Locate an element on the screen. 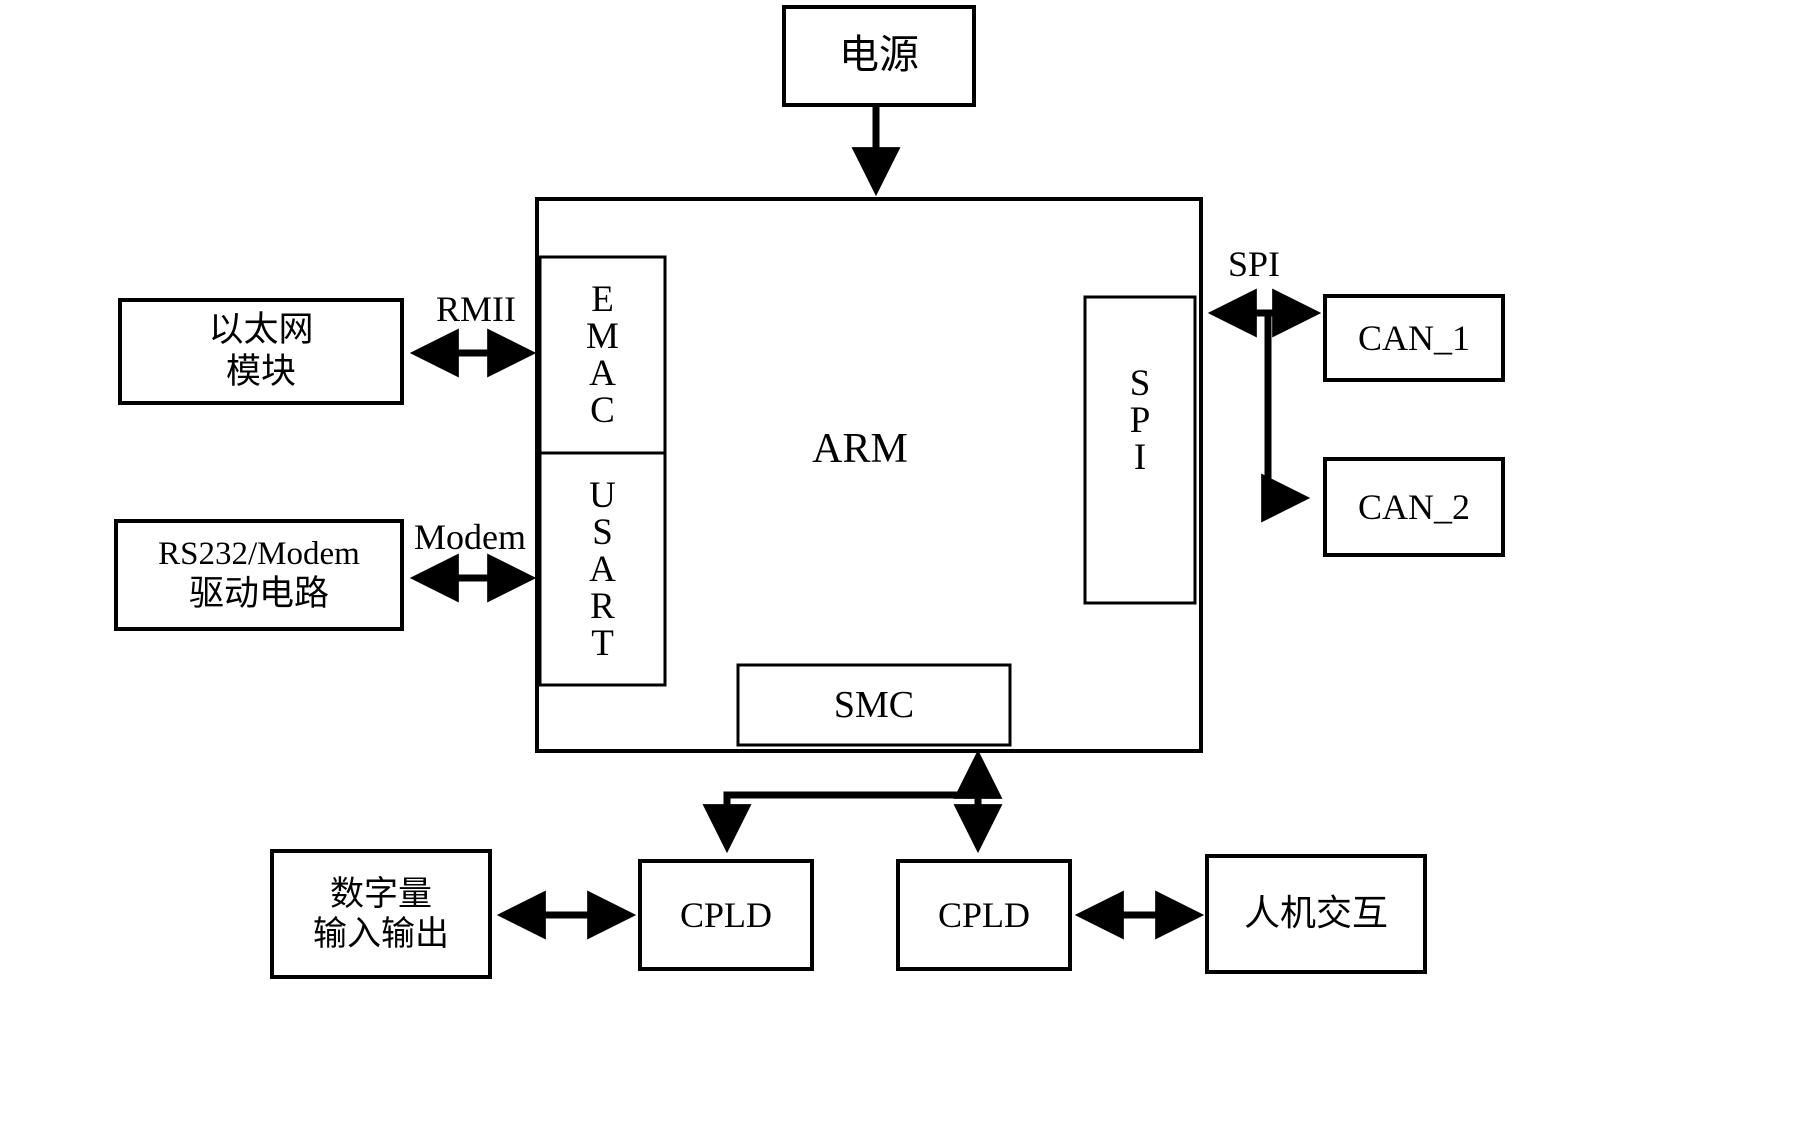 This screenshot has height=1128, width=1805. connector-spi-to-can2 is located at coordinates (1286, 418).